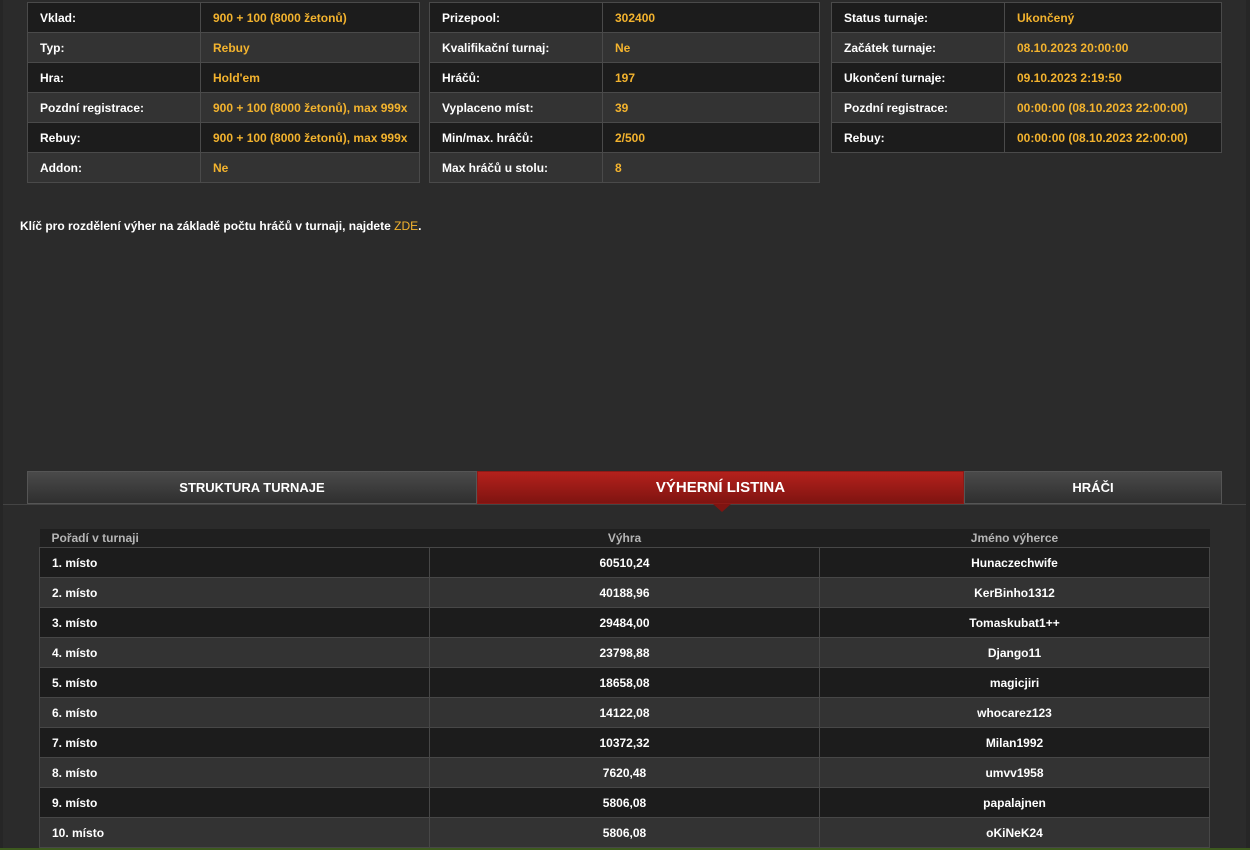  Describe the element at coordinates (114, 17) in the screenshot. I see `info-label: Vklad:` at that location.